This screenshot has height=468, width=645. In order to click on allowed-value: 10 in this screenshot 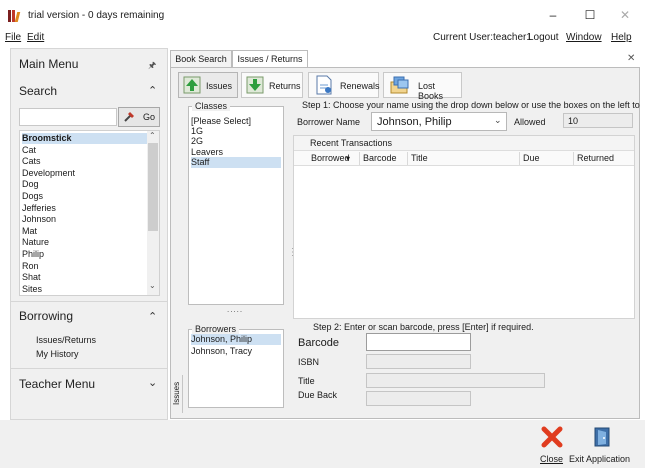, I will do `click(573, 121)`.